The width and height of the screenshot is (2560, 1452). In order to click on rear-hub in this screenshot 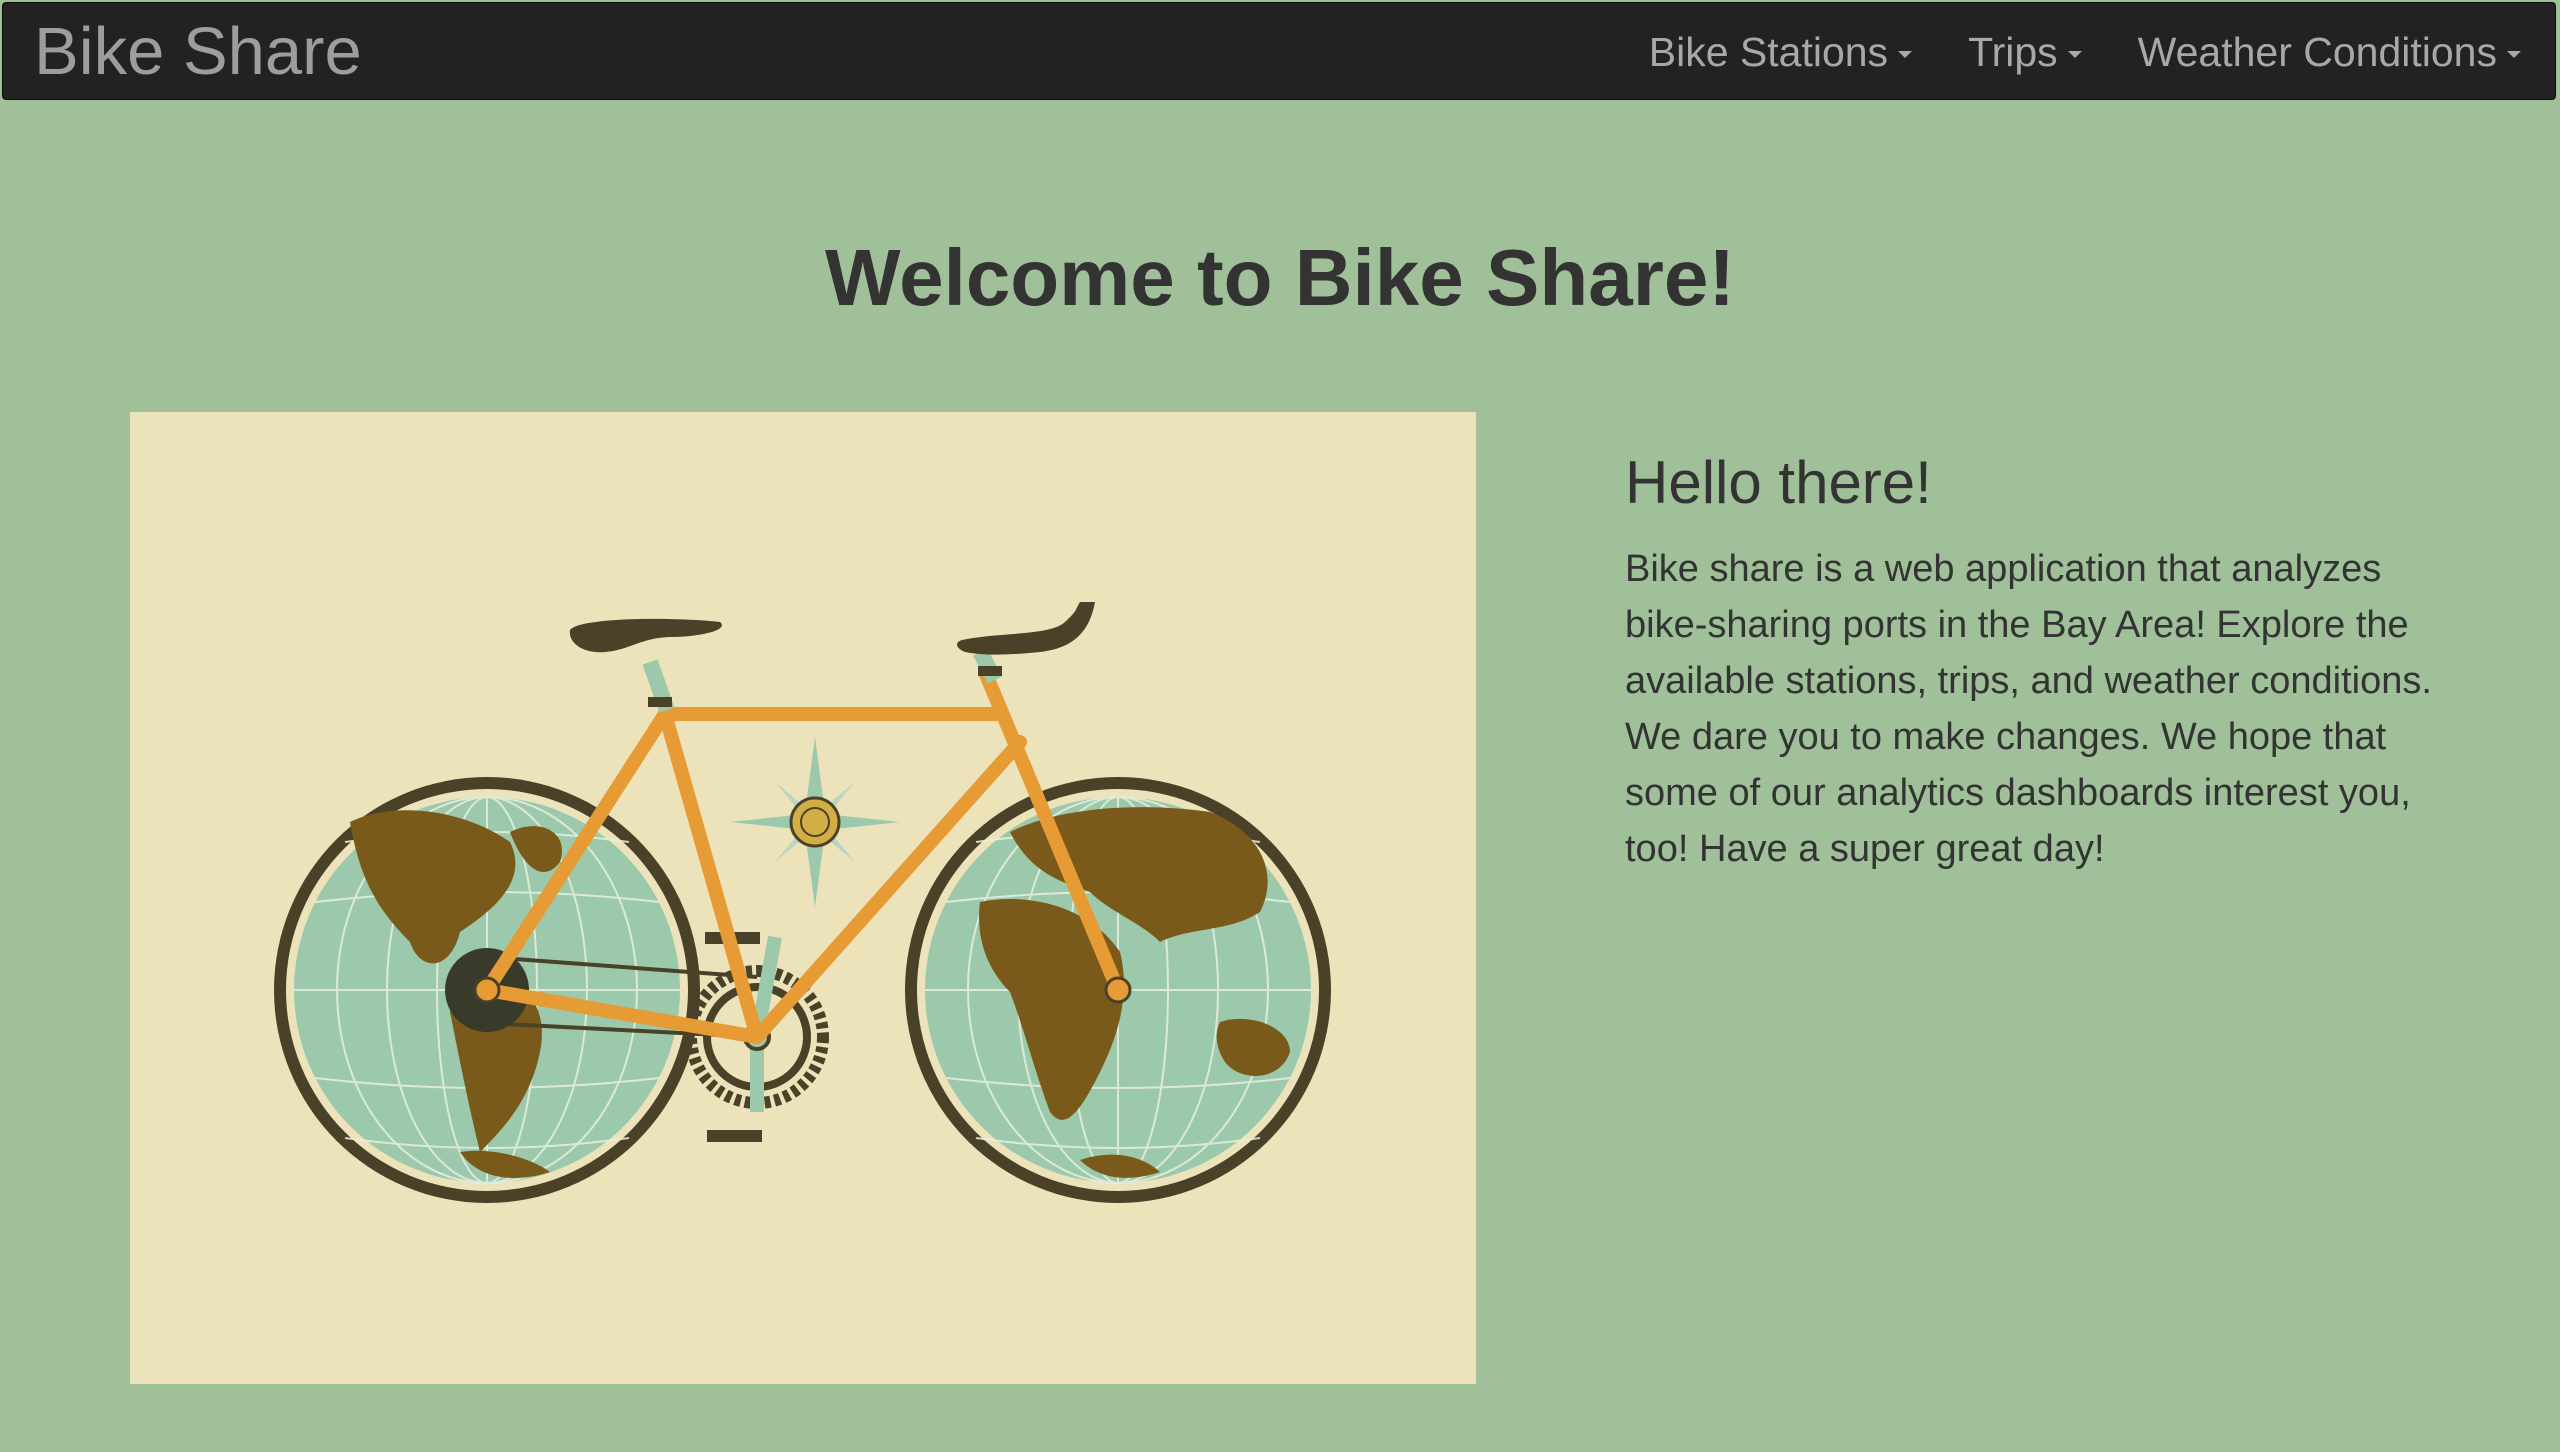, I will do `click(487, 990)`.